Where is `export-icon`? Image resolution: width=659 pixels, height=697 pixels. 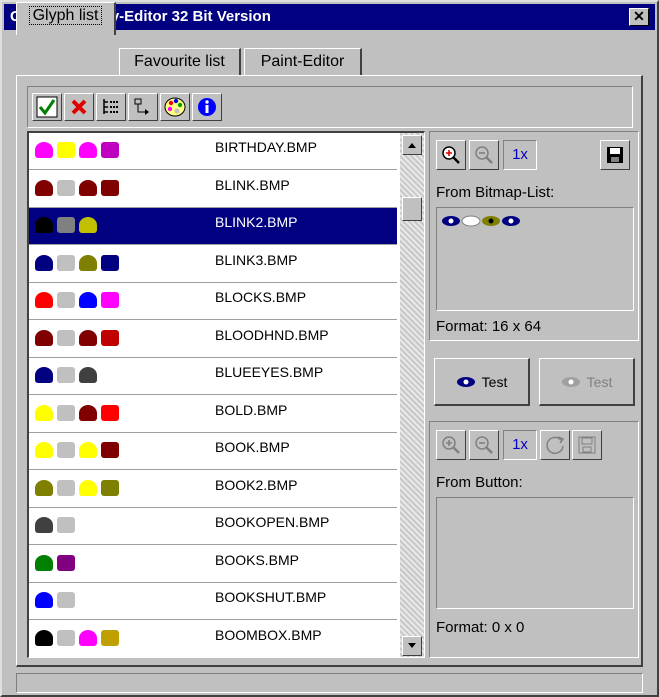
export-icon is located at coordinates (141, 106).